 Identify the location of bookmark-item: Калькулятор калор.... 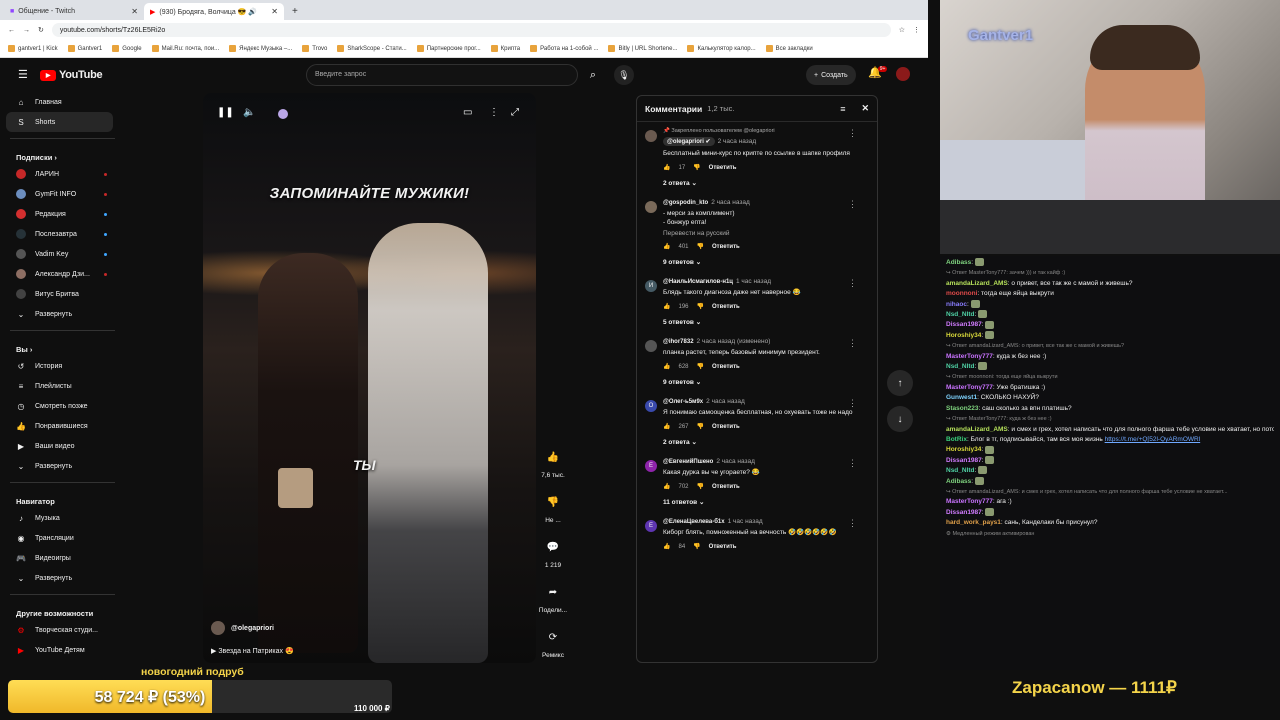
(721, 48).